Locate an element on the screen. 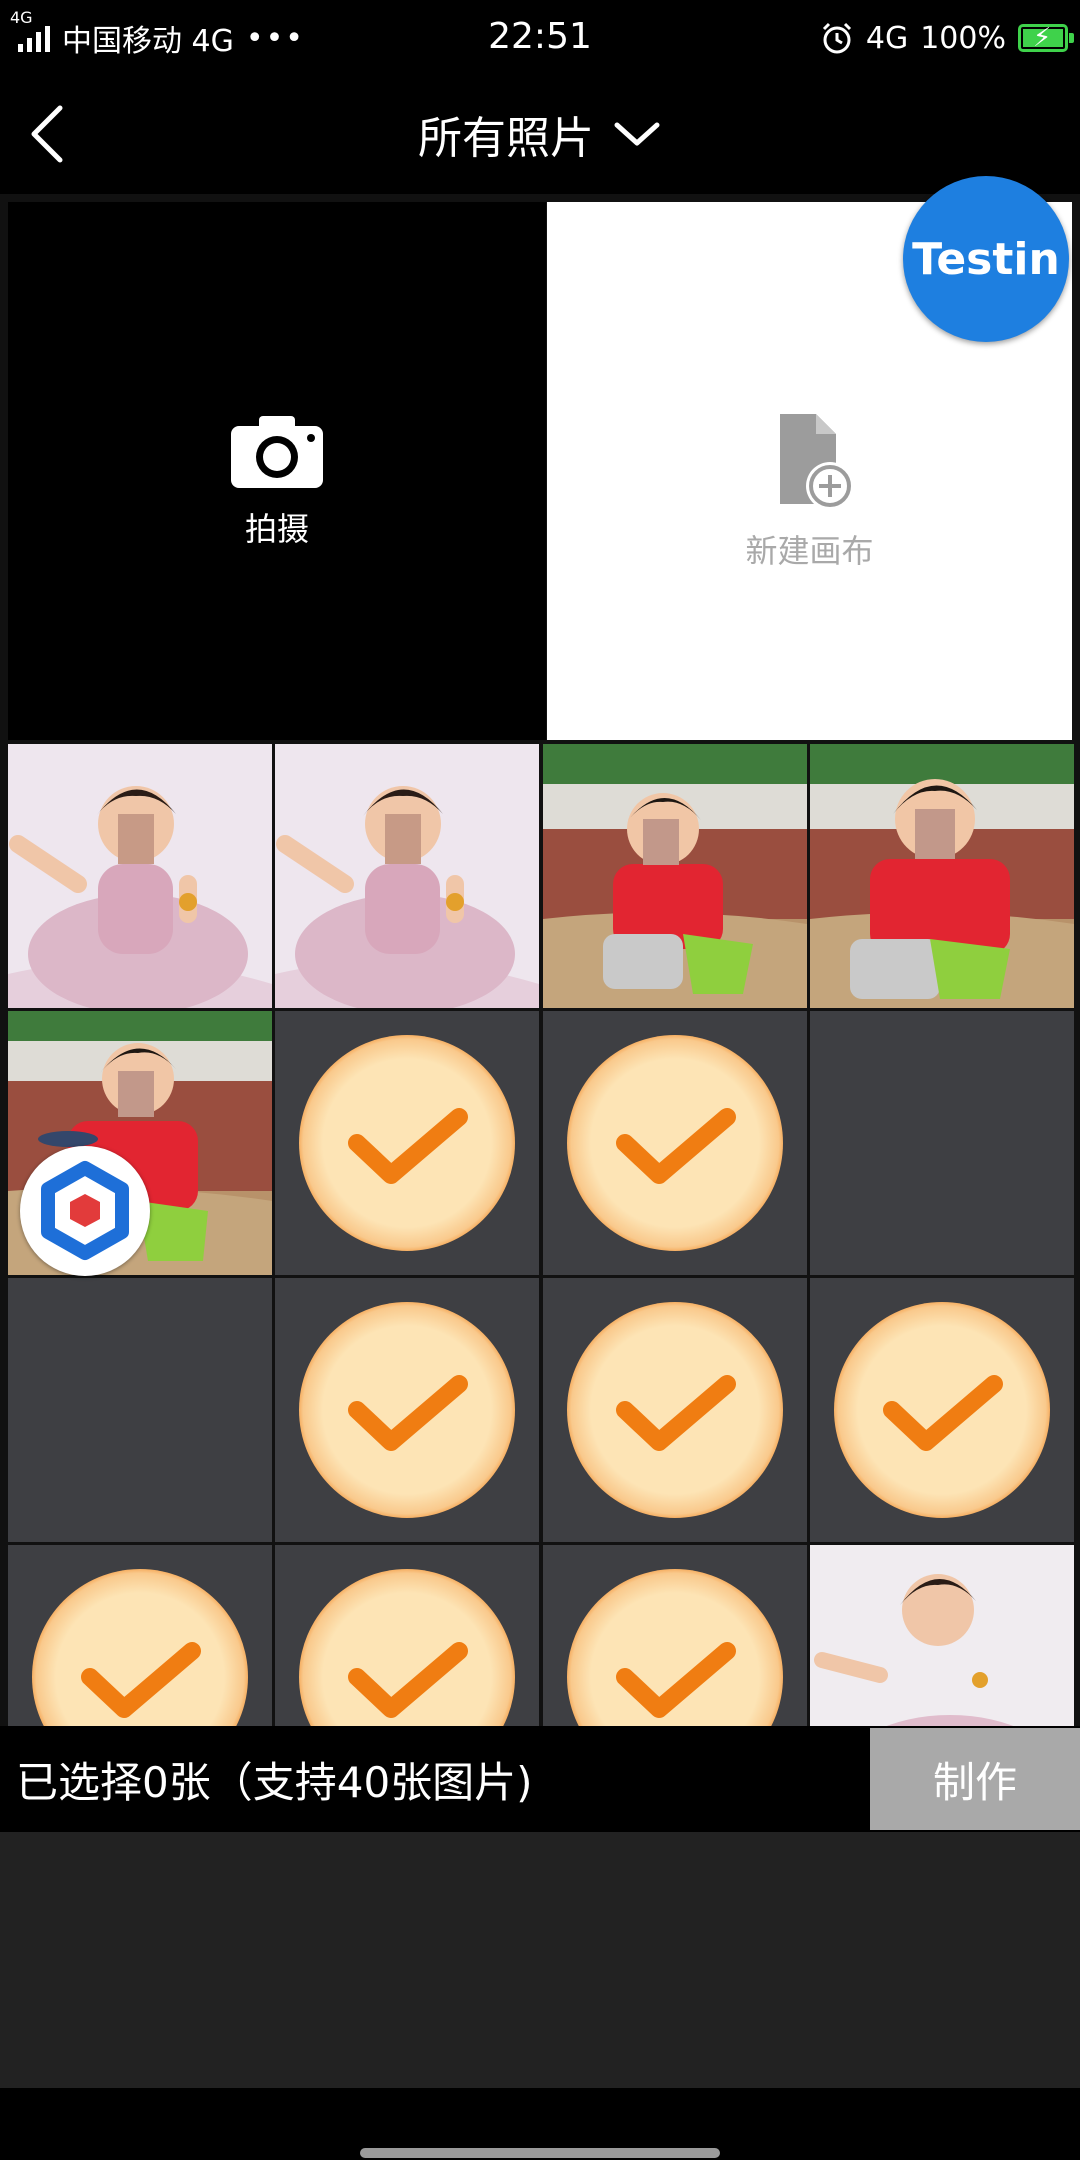 This screenshot has height=2160, width=1080. bottom-action-bar: 已选择0张（支持40张图片) 制作 is located at coordinates (540, 1779).